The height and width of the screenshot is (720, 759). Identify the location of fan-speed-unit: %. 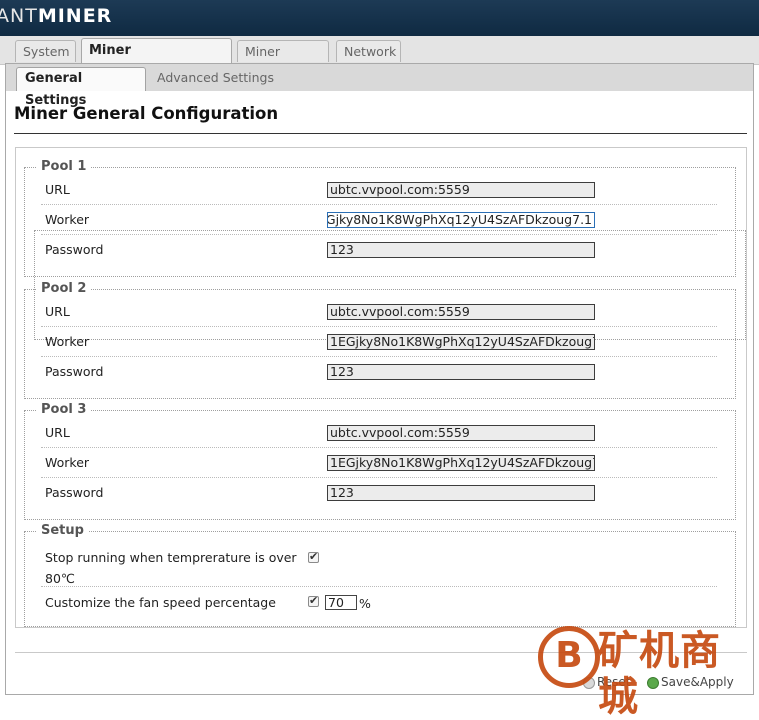
(365, 603).